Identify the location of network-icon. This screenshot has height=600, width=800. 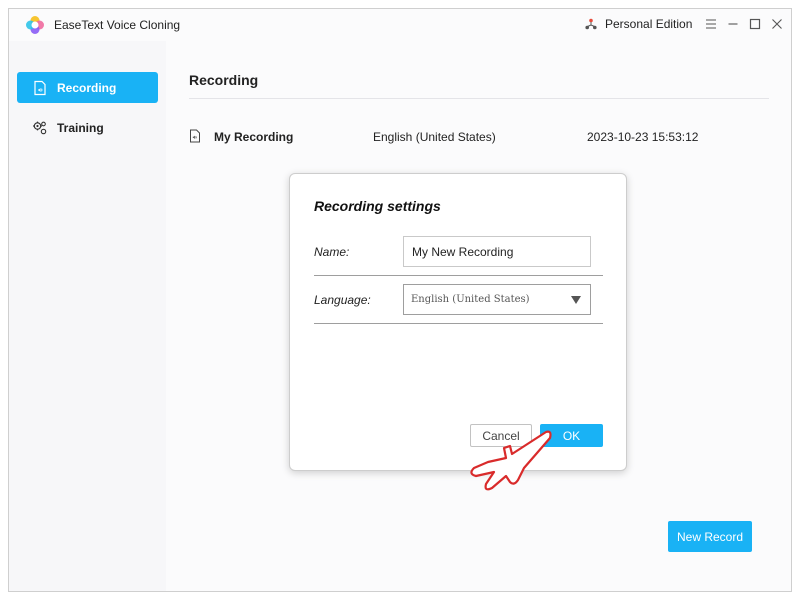
(591, 24).